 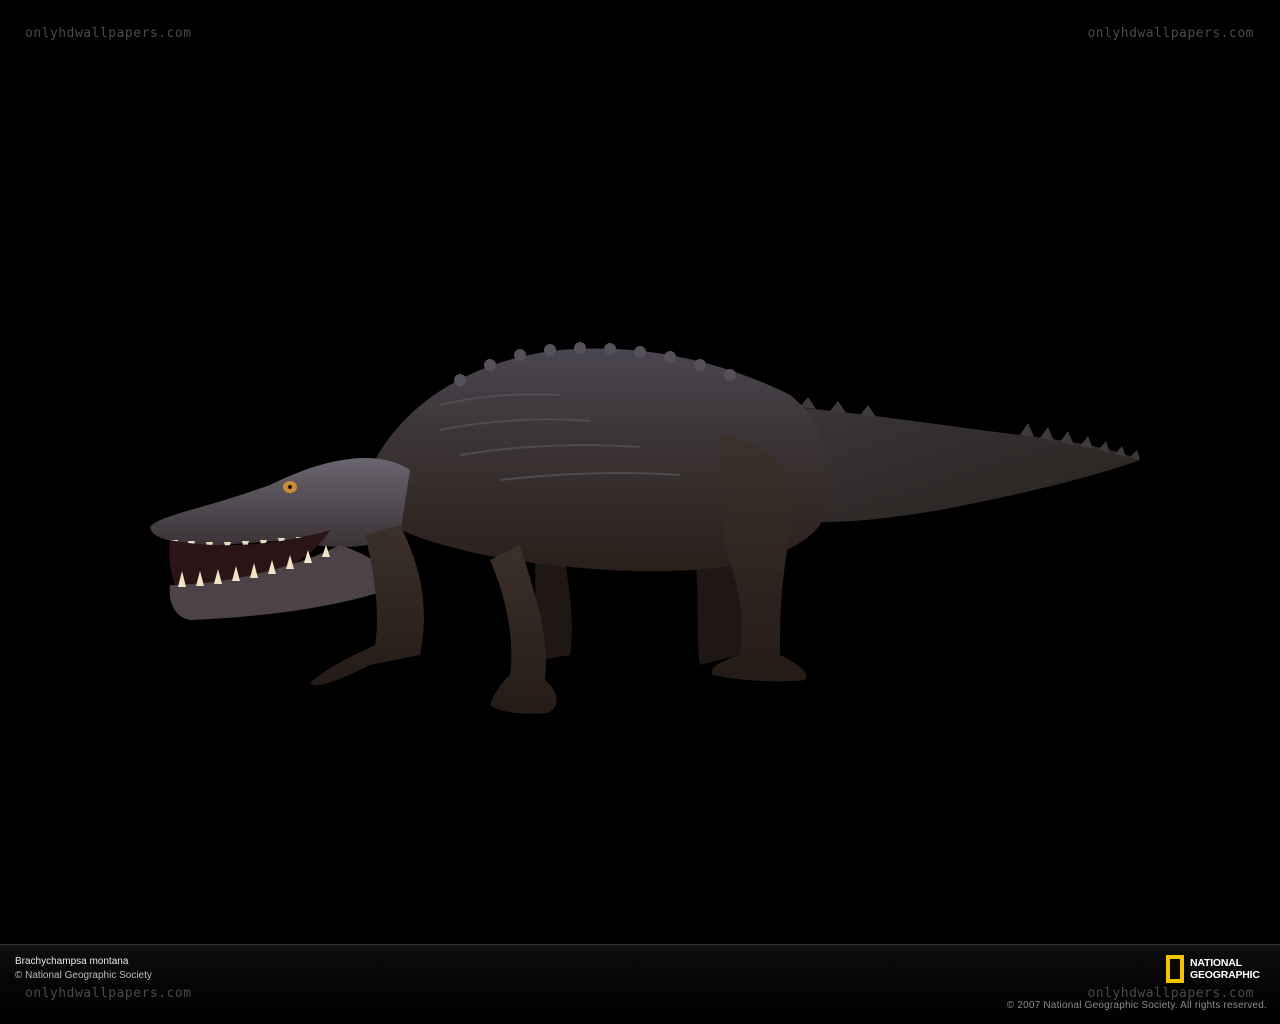 I want to click on caption-credit: © National Geographic Society, so click(x=83, y=975).